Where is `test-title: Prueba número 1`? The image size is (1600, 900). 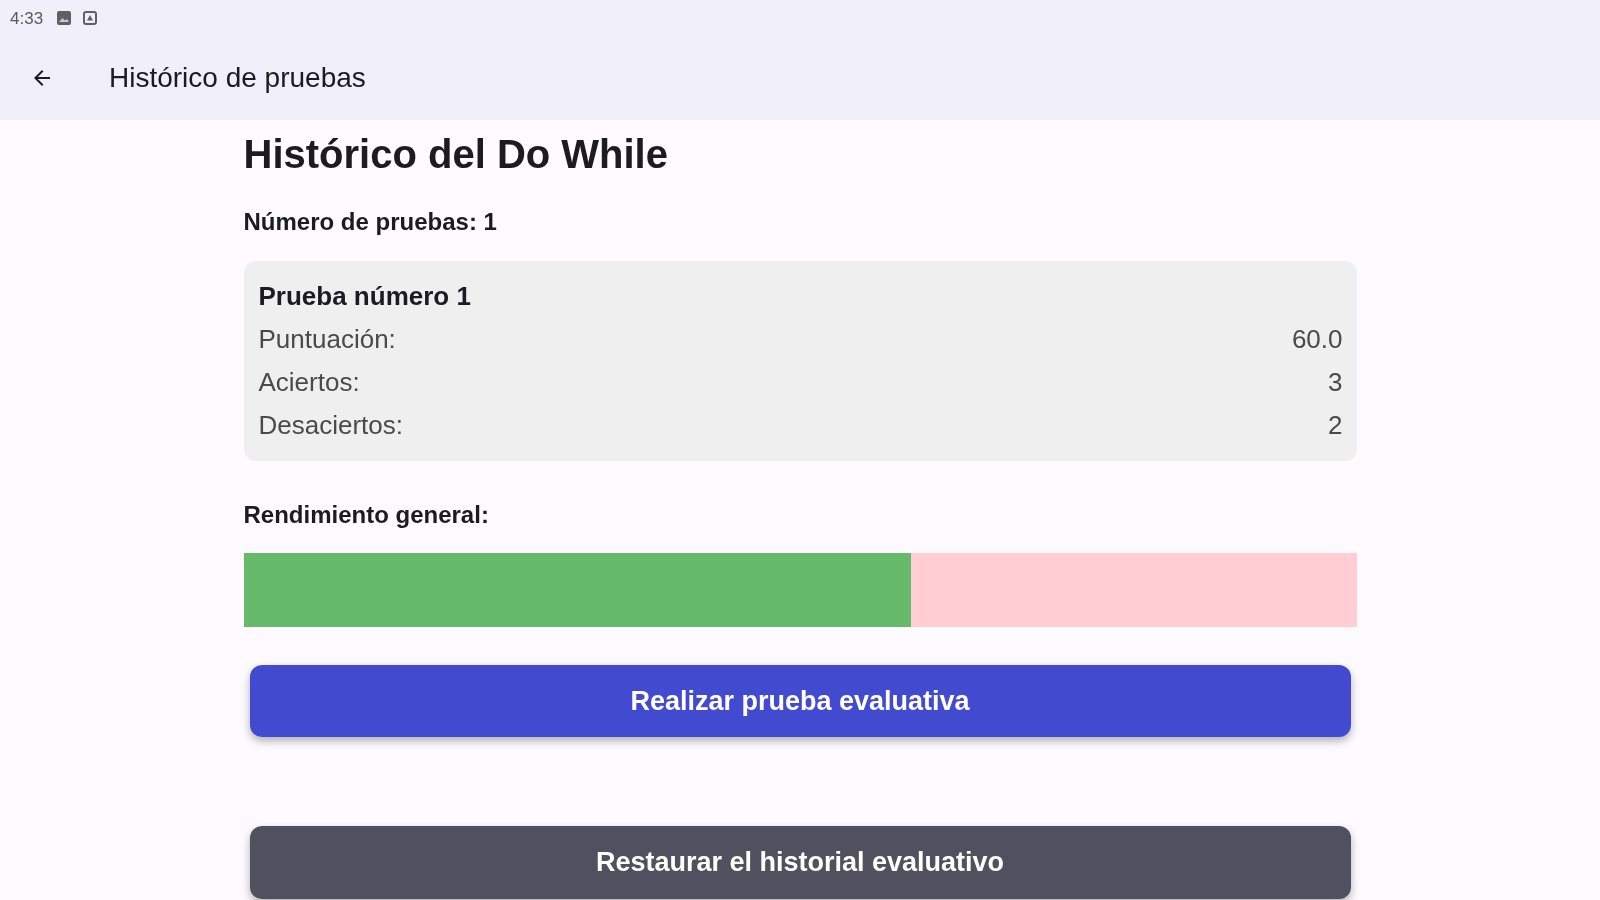 test-title: Prueba número 1 is located at coordinates (365, 296).